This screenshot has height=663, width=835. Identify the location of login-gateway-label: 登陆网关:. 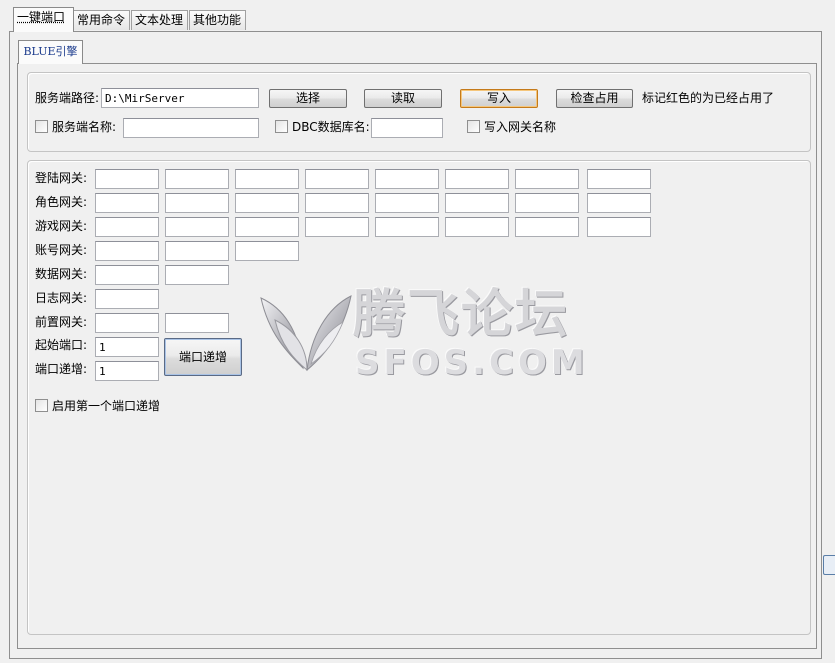
(61, 178).